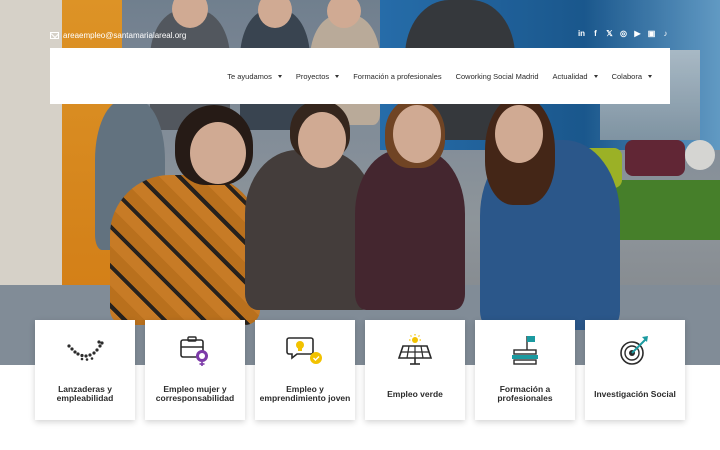 The image size is (720, 450). What do you see at coordinates (525, 370) in the screenshot?
I see `card-formacion: Formación a profesionales` at bounding box center [525, 370].